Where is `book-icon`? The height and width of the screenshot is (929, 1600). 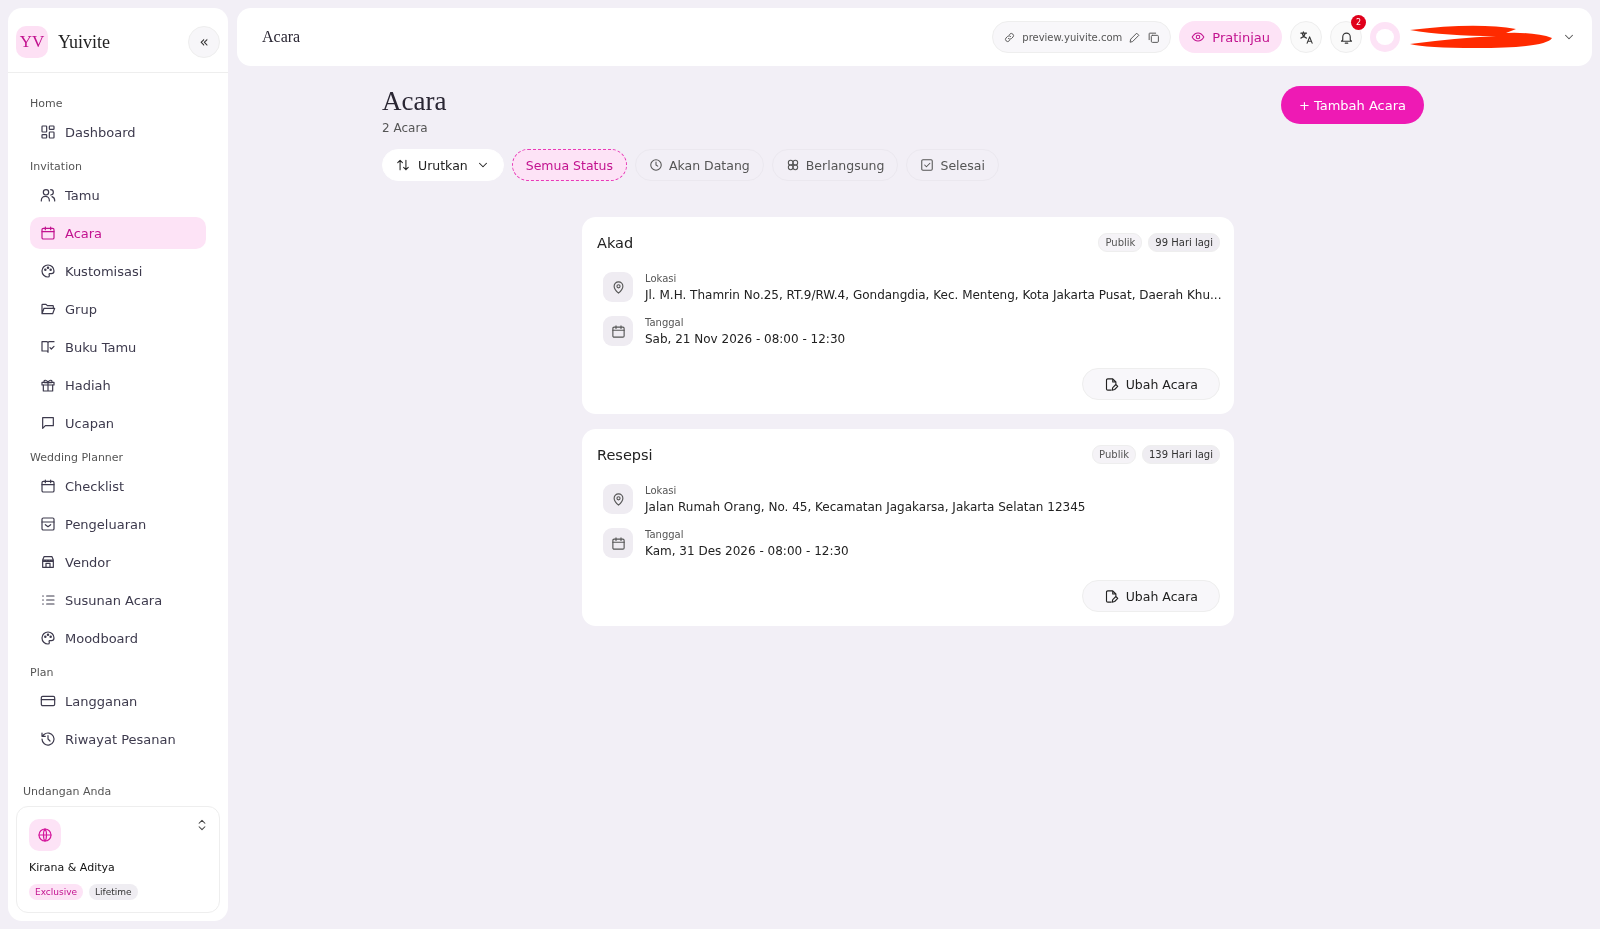
book-icon is located at coordinates (48, 347).